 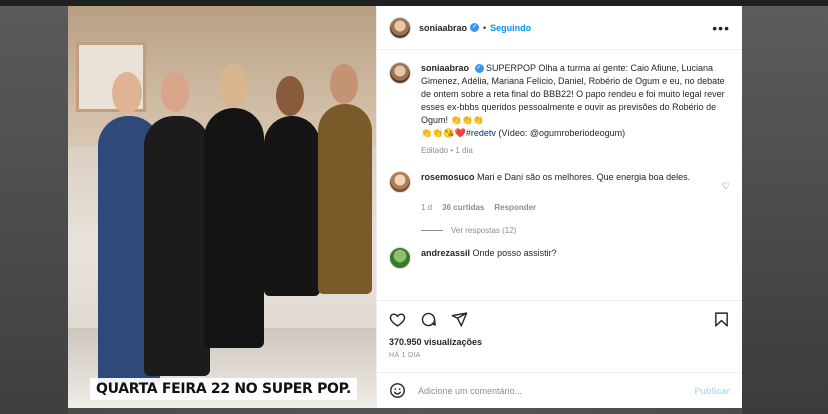 What do you see at coordinates (721, 319) in the screenshot?
I see `save-bookmark-icon` at bounding box center [721, 319].